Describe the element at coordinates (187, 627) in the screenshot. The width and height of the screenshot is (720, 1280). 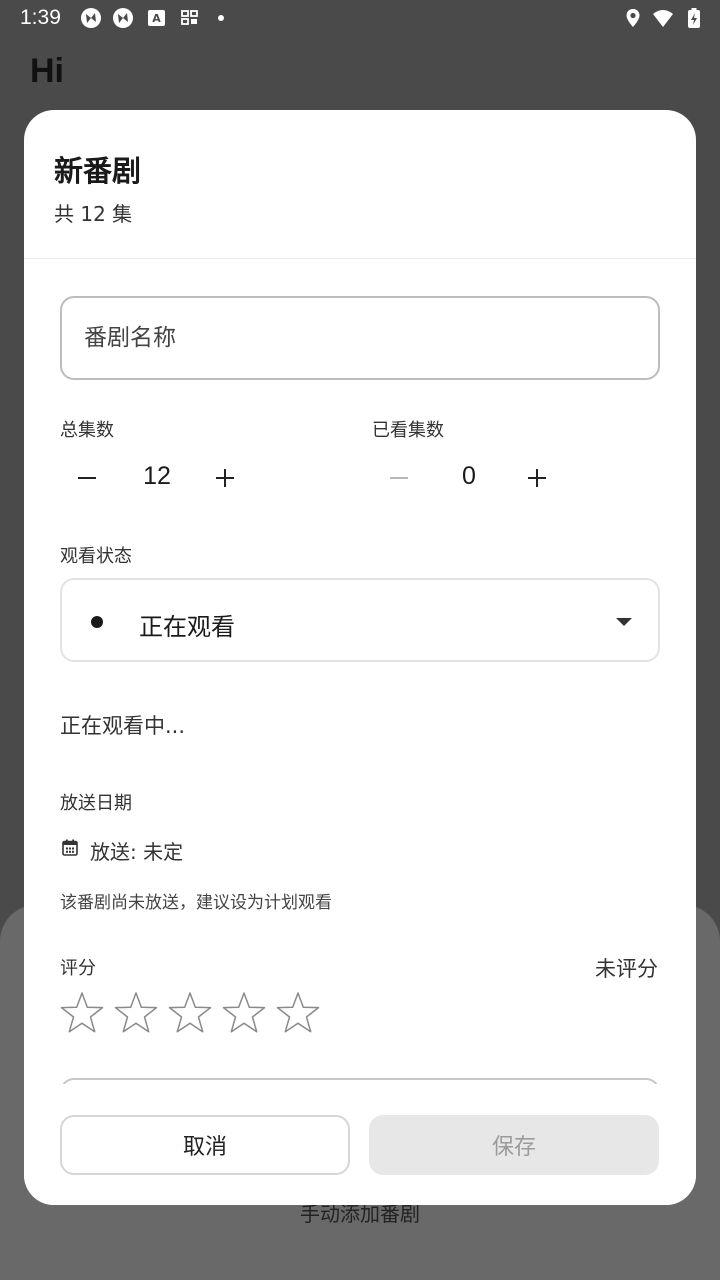
I see `watch-status-value: 正在观看` at that location.